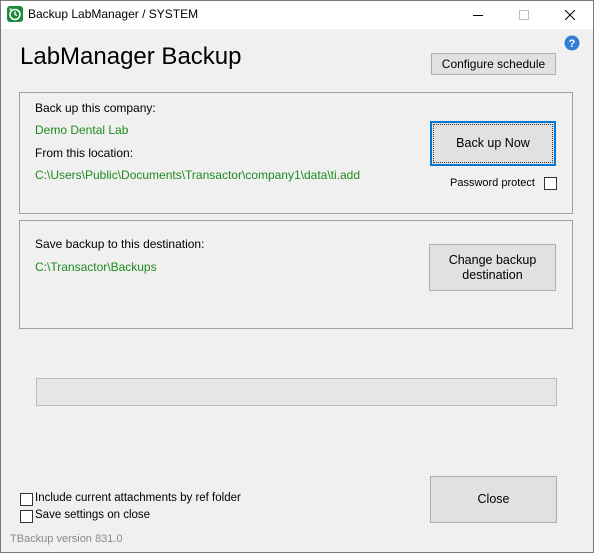 The width and height of the screenshot is (594, 553). I want to click on change-destination-label-line1: Change backup, so click(492, 259).